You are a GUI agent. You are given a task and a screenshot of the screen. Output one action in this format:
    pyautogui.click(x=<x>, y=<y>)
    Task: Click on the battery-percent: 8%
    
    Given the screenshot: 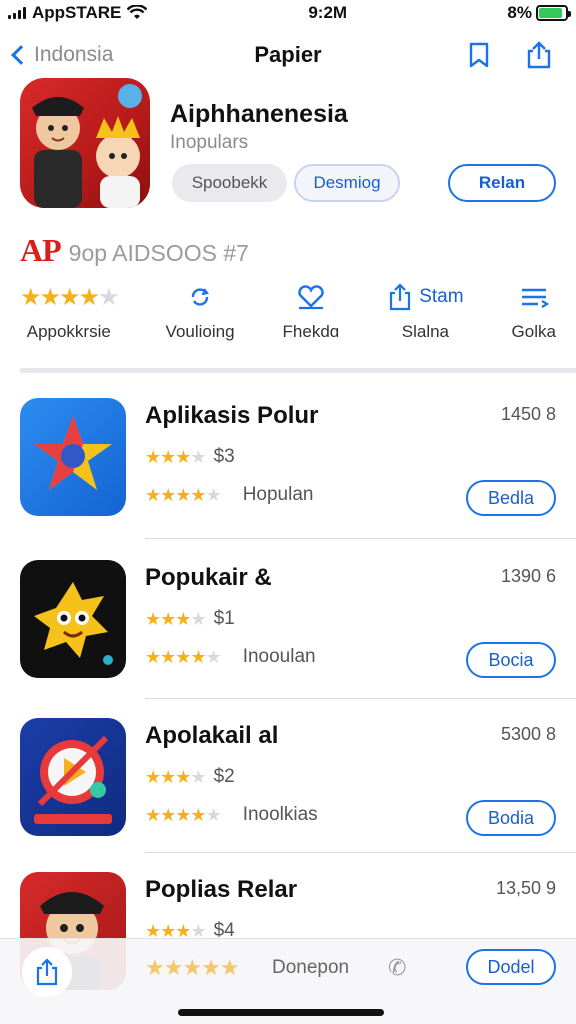 What is the action you would take?
    pyautogui.click(x=519, y=12)
    